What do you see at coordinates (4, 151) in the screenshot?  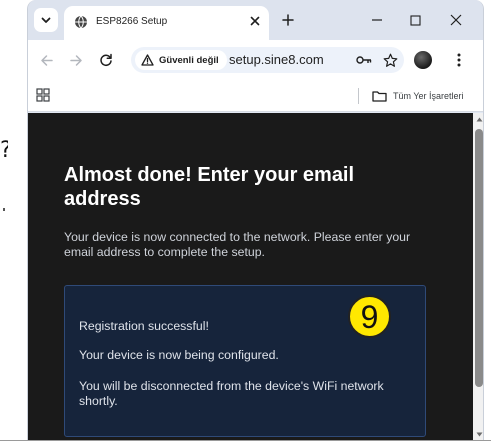 I see `edge-crop-glyph: ?` at bounding box center [4, 151].